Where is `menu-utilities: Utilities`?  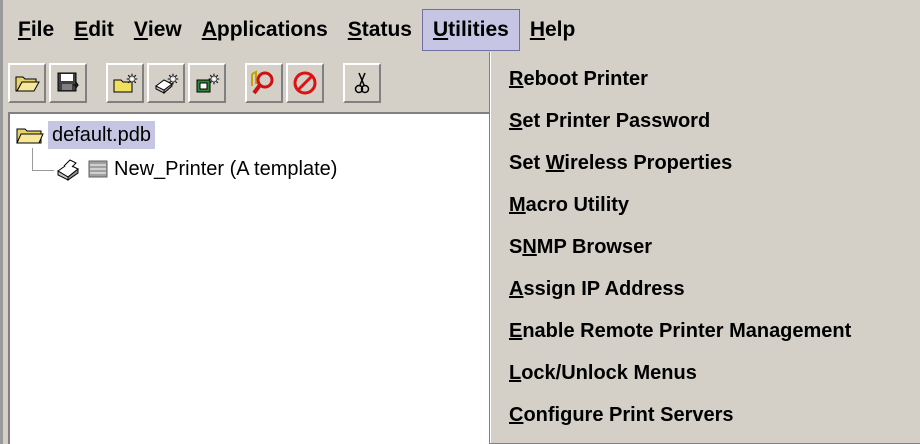 menu-utilities: Utilities is located at coordinates (470, 30).